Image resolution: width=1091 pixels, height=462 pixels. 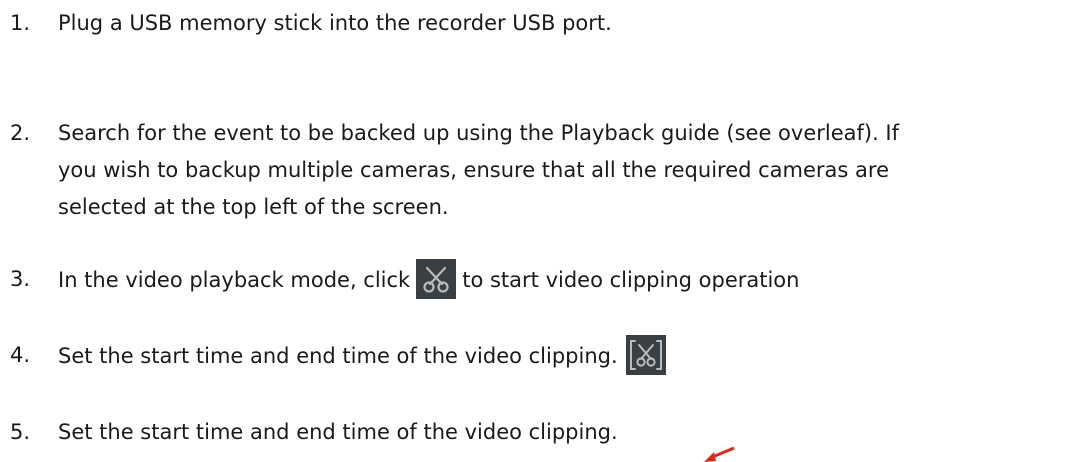 What do you see at coordinates (234, 280) in the screenshot?
I see `step-3-text-before: In the video playback mode, click` at bounding box center [234, 280].